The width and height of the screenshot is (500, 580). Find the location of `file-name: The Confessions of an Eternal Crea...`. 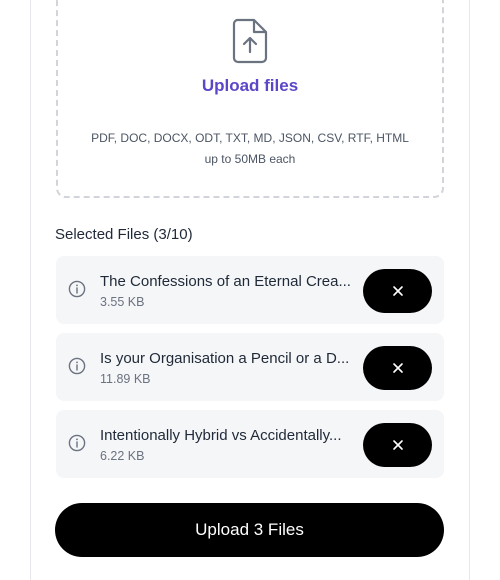

file-name: The Confessions of an Eternal Crea... is located at coordinates (225, 281).